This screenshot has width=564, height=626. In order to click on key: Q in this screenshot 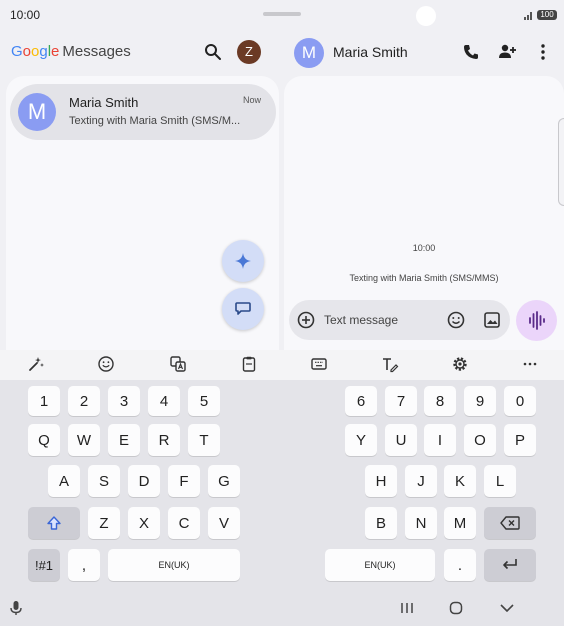, I will do `click(44, 440)`.